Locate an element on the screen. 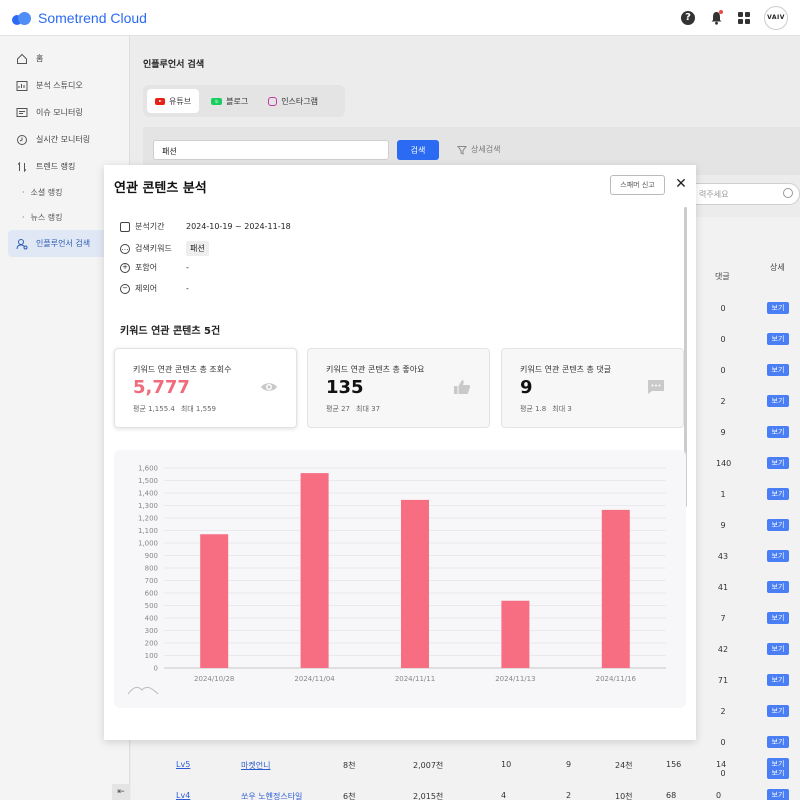 The height and width of the screenshot is (800, 800). sidebar-item-home: 홈 is located at coordinates (64, 58).